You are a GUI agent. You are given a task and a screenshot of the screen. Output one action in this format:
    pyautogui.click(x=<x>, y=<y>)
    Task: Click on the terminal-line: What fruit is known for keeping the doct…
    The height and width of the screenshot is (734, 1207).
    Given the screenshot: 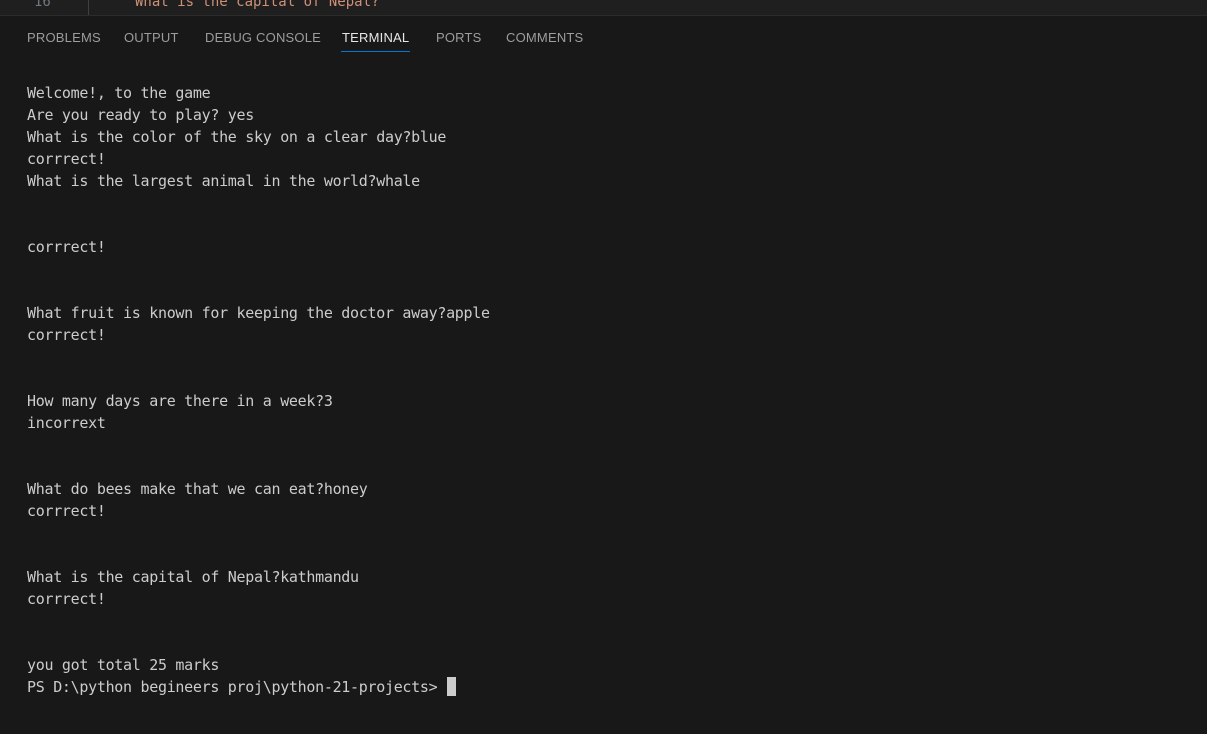 What is the action you would take?
    pyautogui.click(x=258, y=313)
    